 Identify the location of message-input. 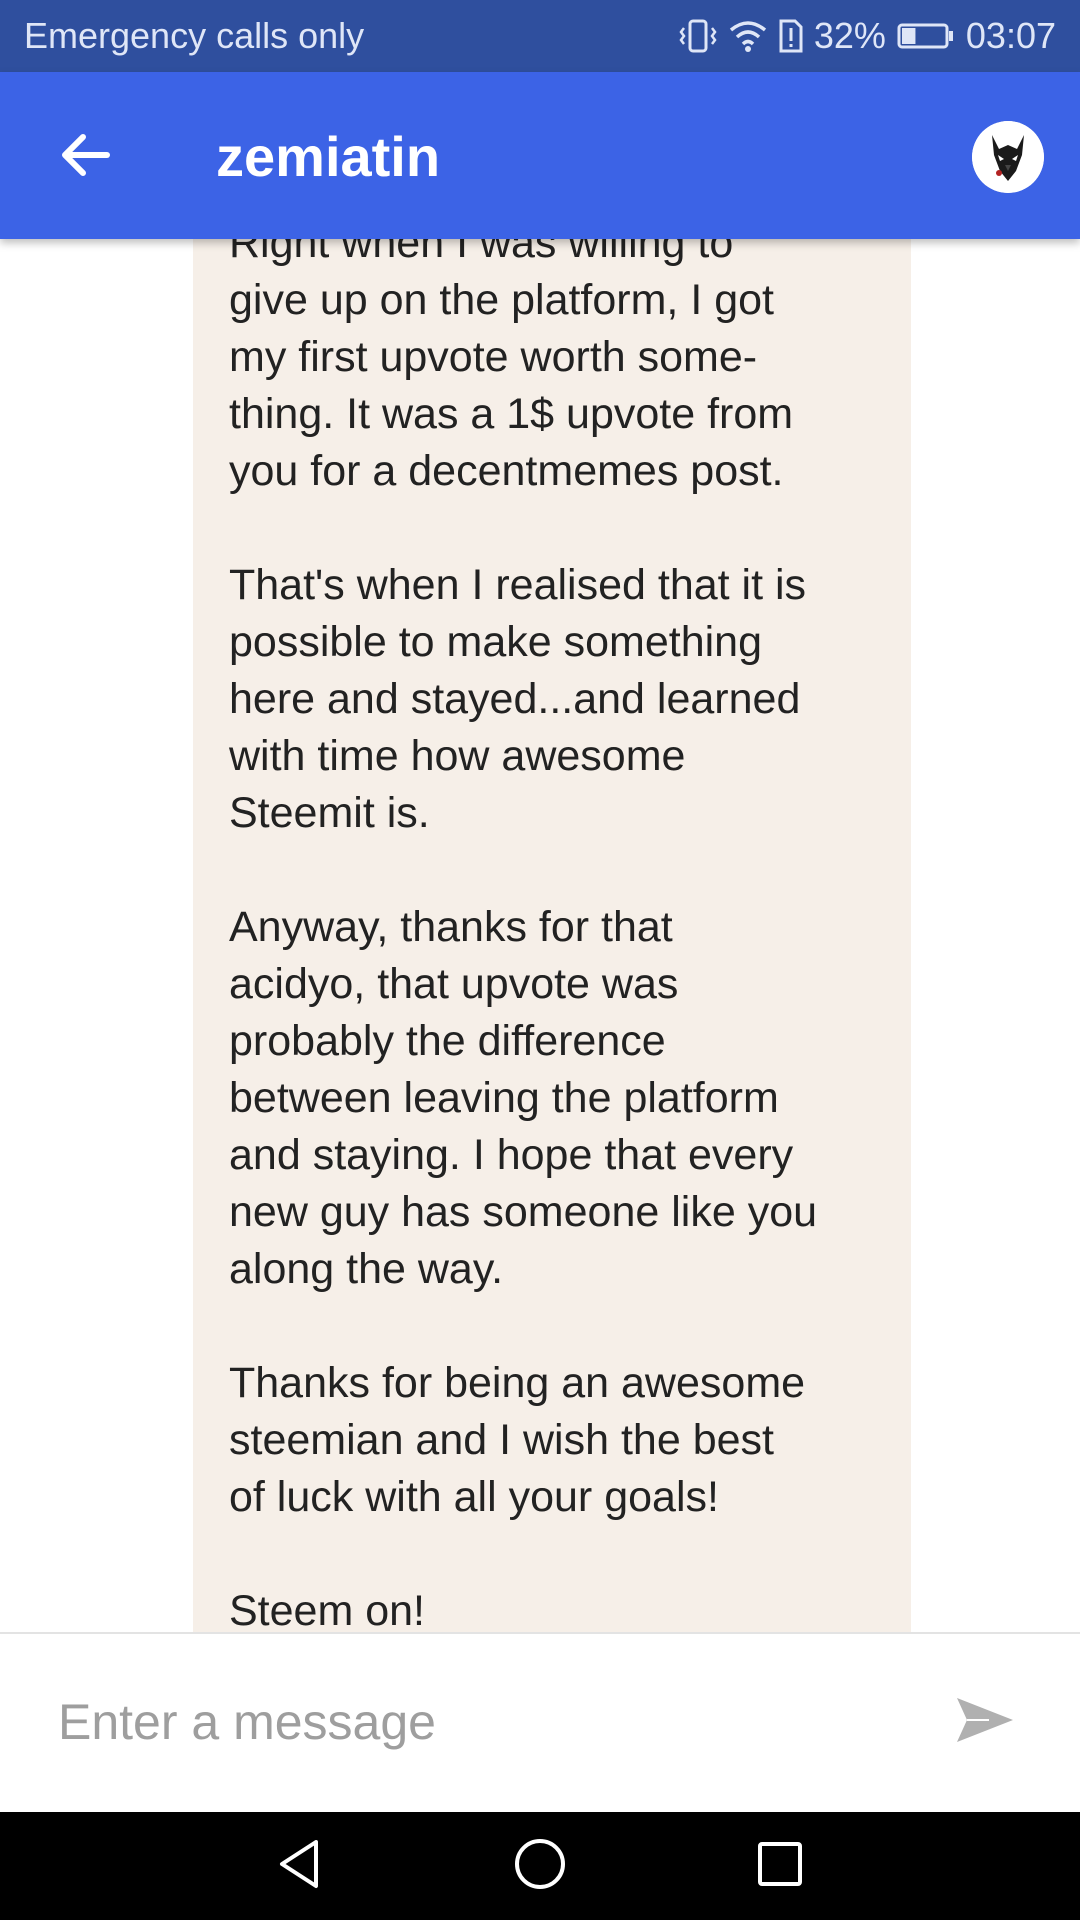
(468, 1722).